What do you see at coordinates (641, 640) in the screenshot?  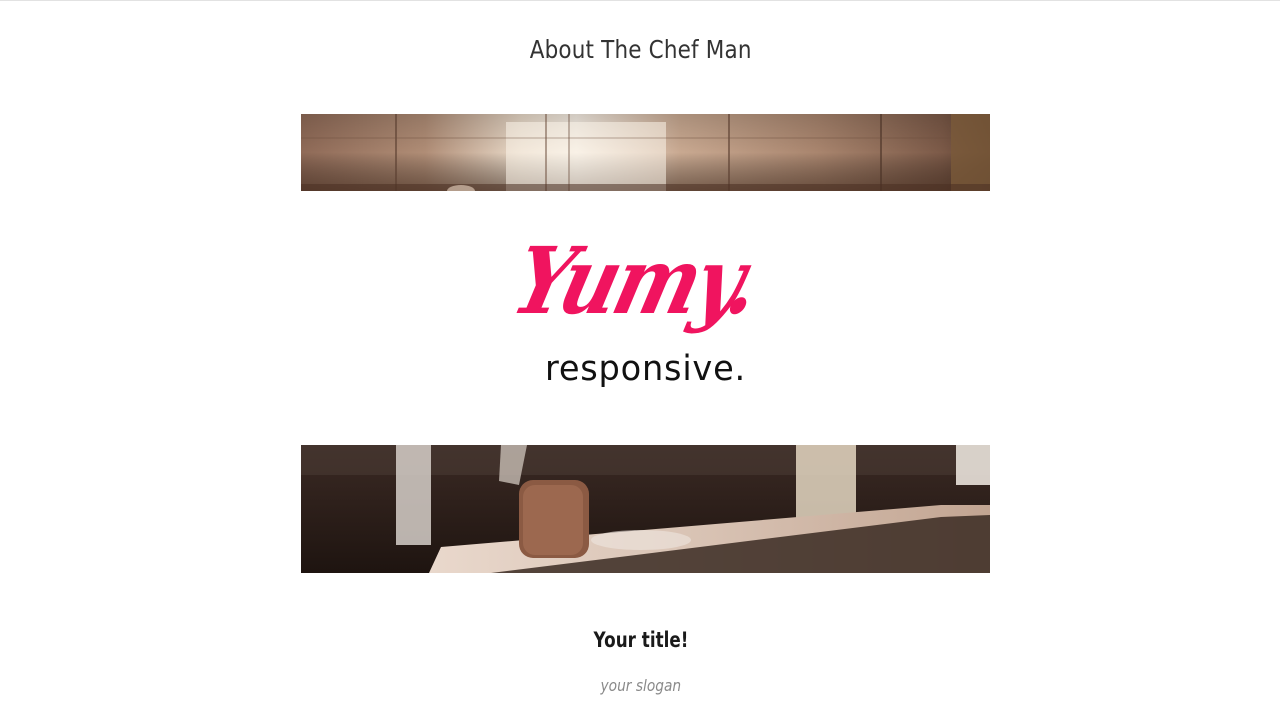 I see `section-title: Your title!` at bounding box center [641, 640].